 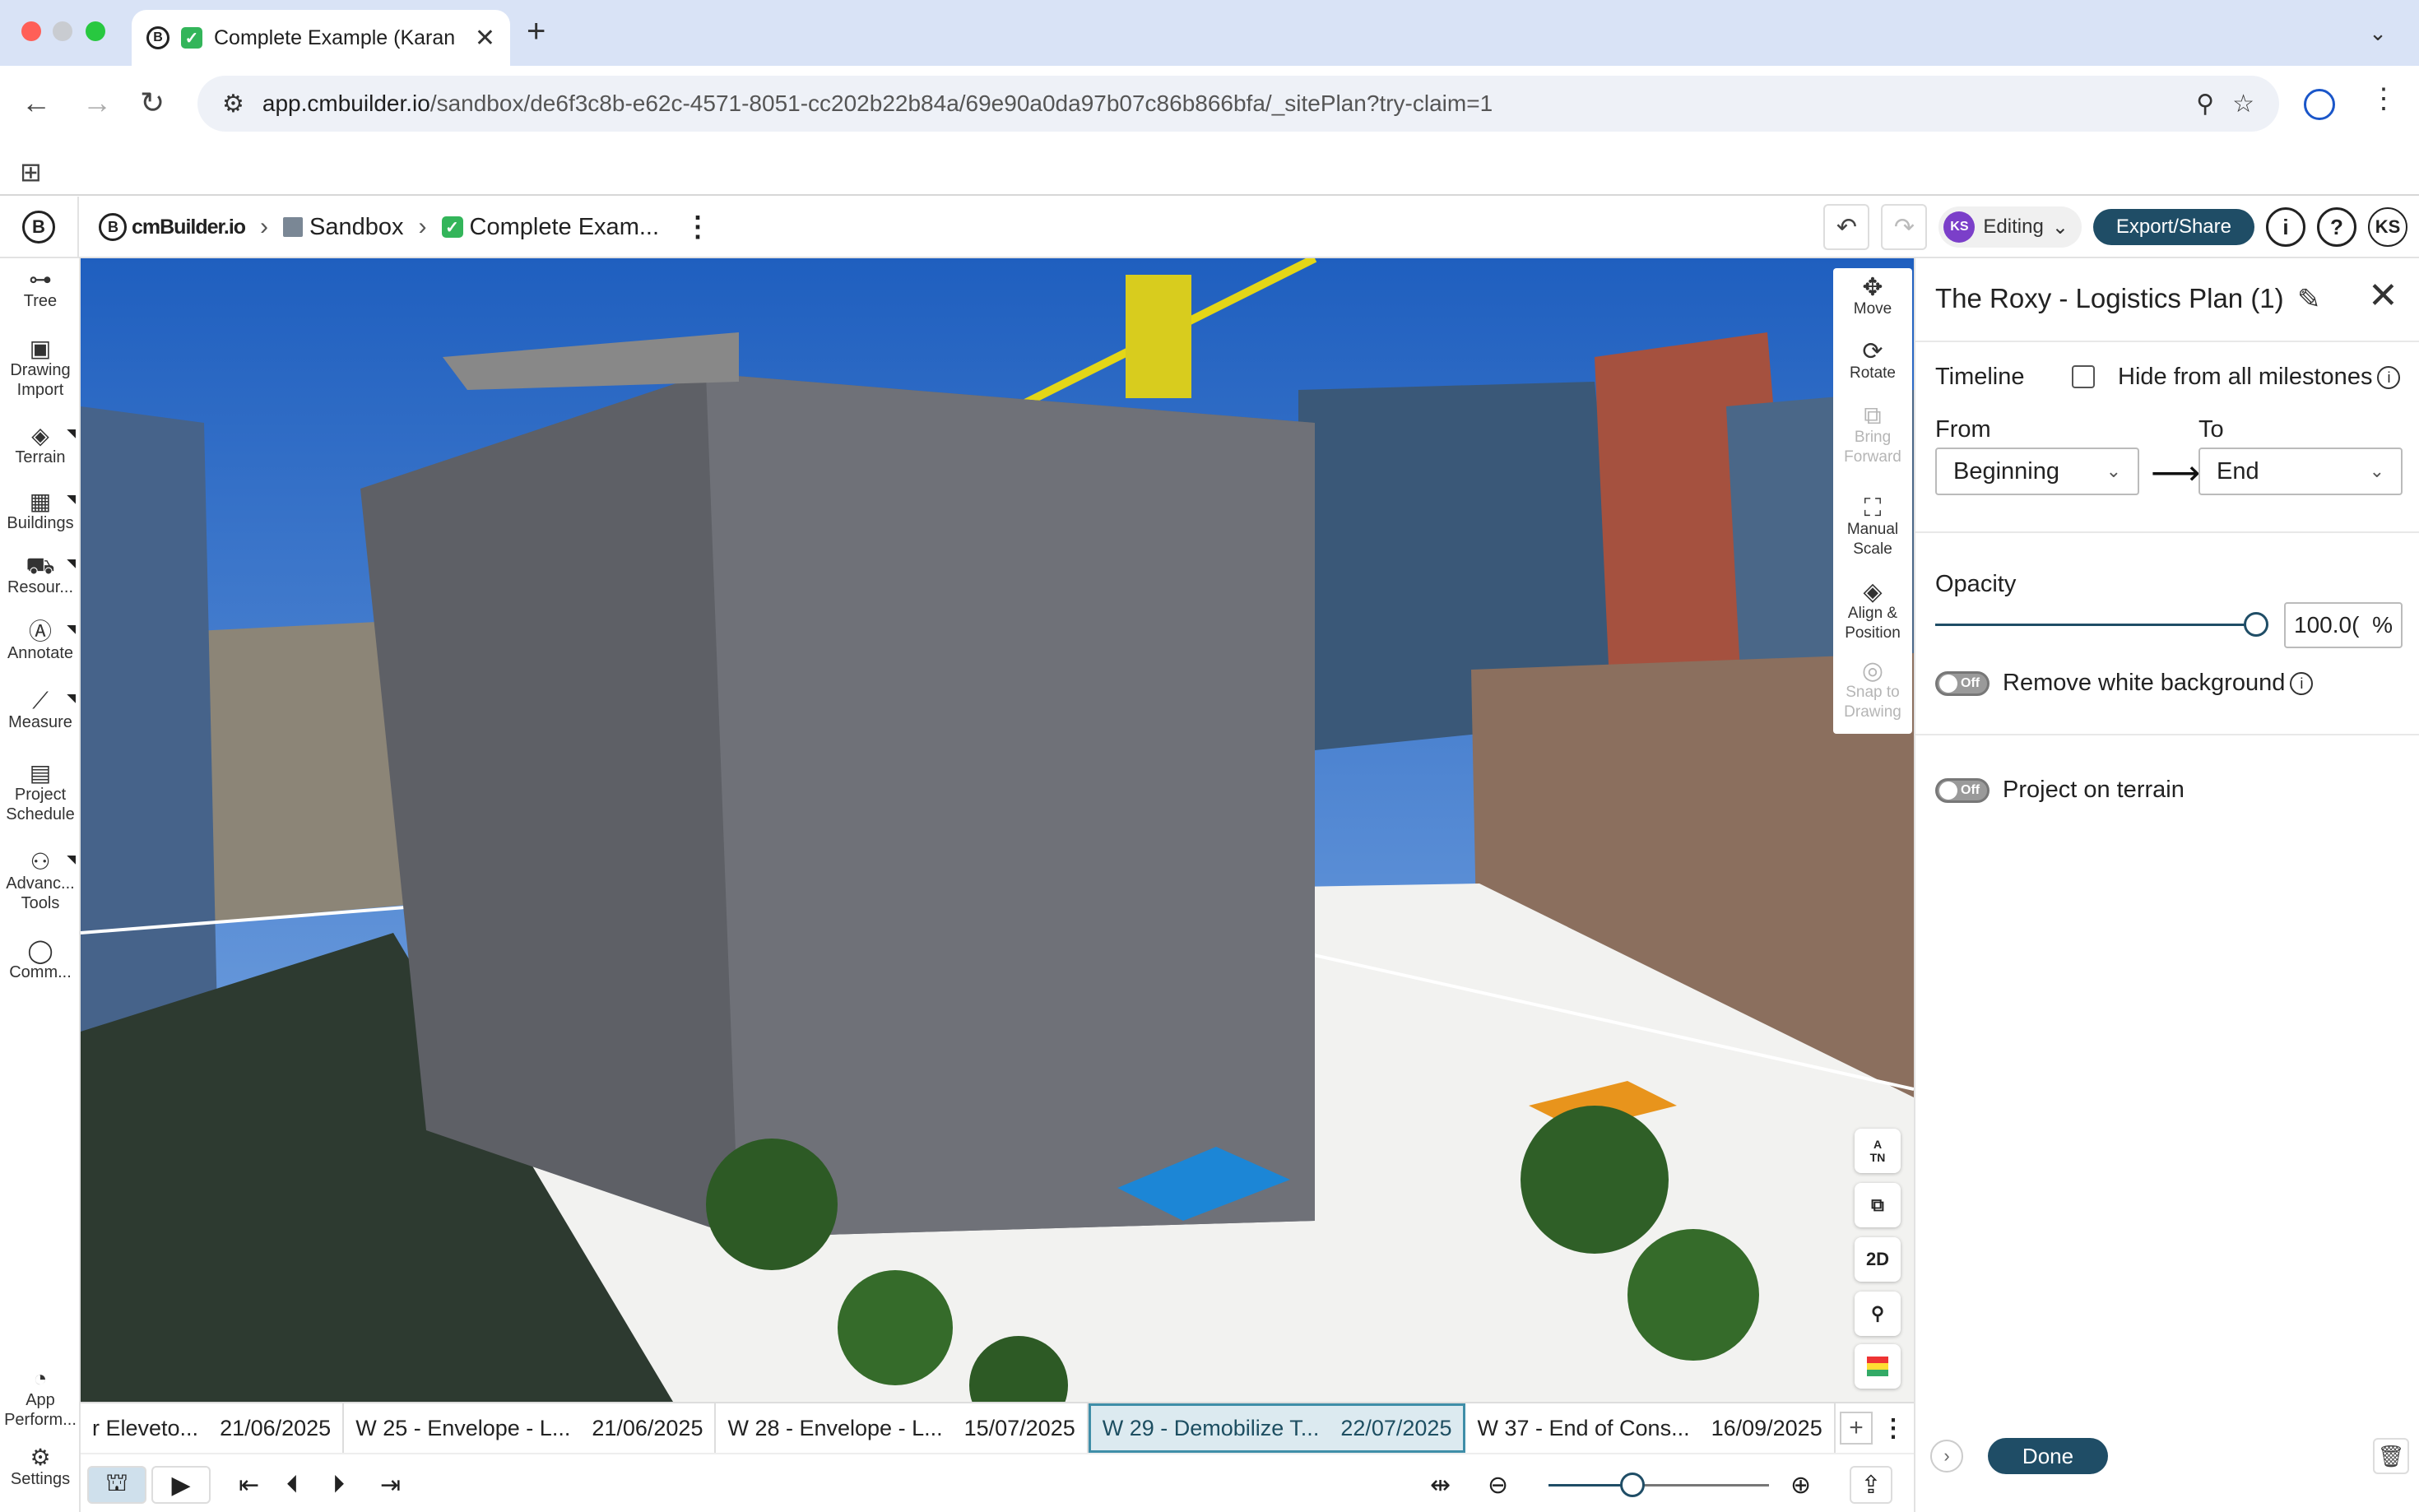 I want to click on bookmarks-bar: ⊞, so click(x=1209, y=168).